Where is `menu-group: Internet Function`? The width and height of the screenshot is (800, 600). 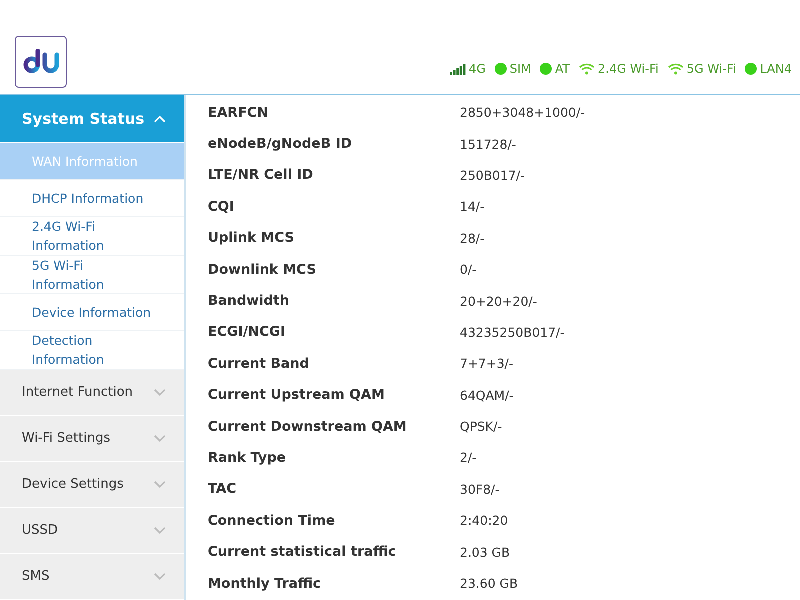 menu-group: Internet Function is located at coordinates (92, 393).